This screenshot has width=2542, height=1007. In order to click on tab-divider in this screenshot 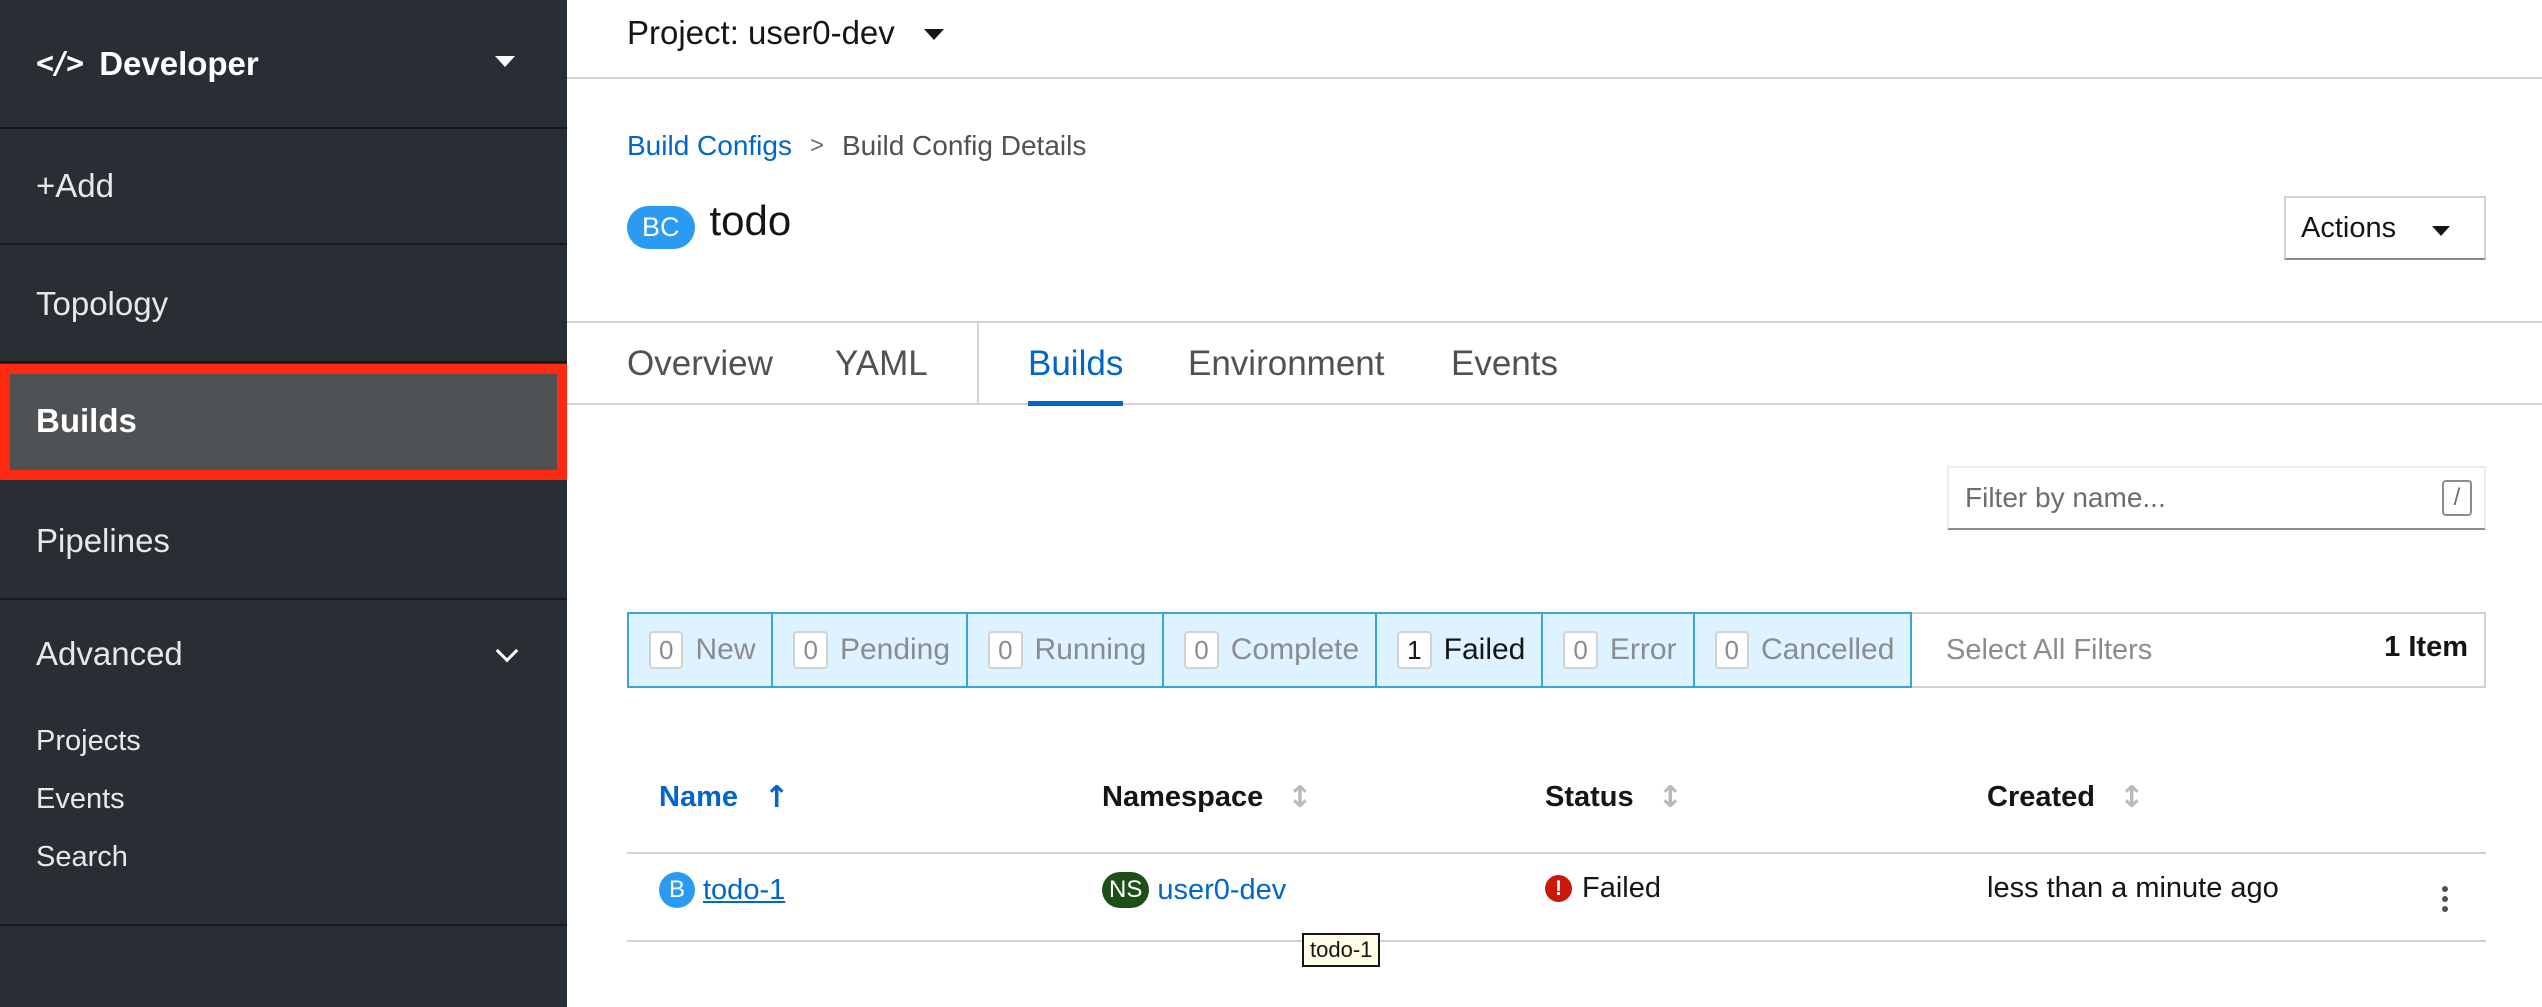, I will do `click(978, 364)`.